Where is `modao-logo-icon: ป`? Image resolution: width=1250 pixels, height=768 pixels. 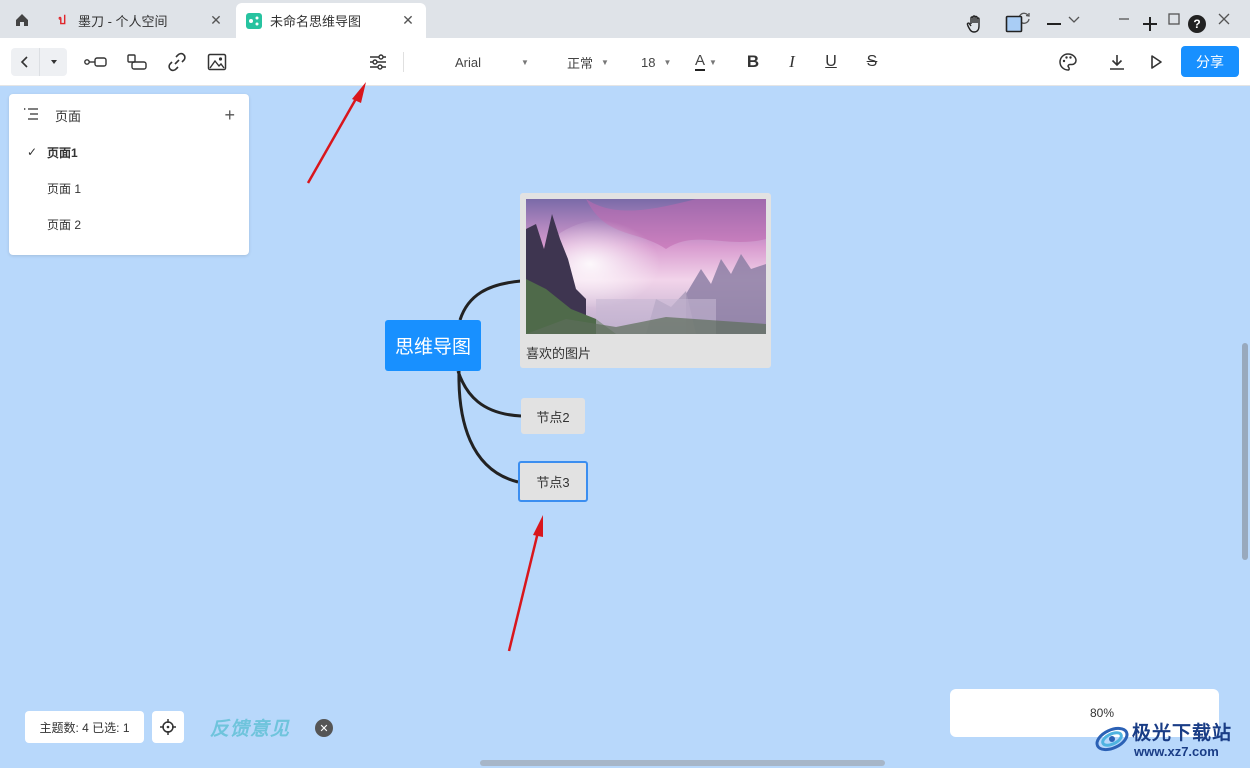 modao-logo-icon: ป is located at coordinates (62, 20).